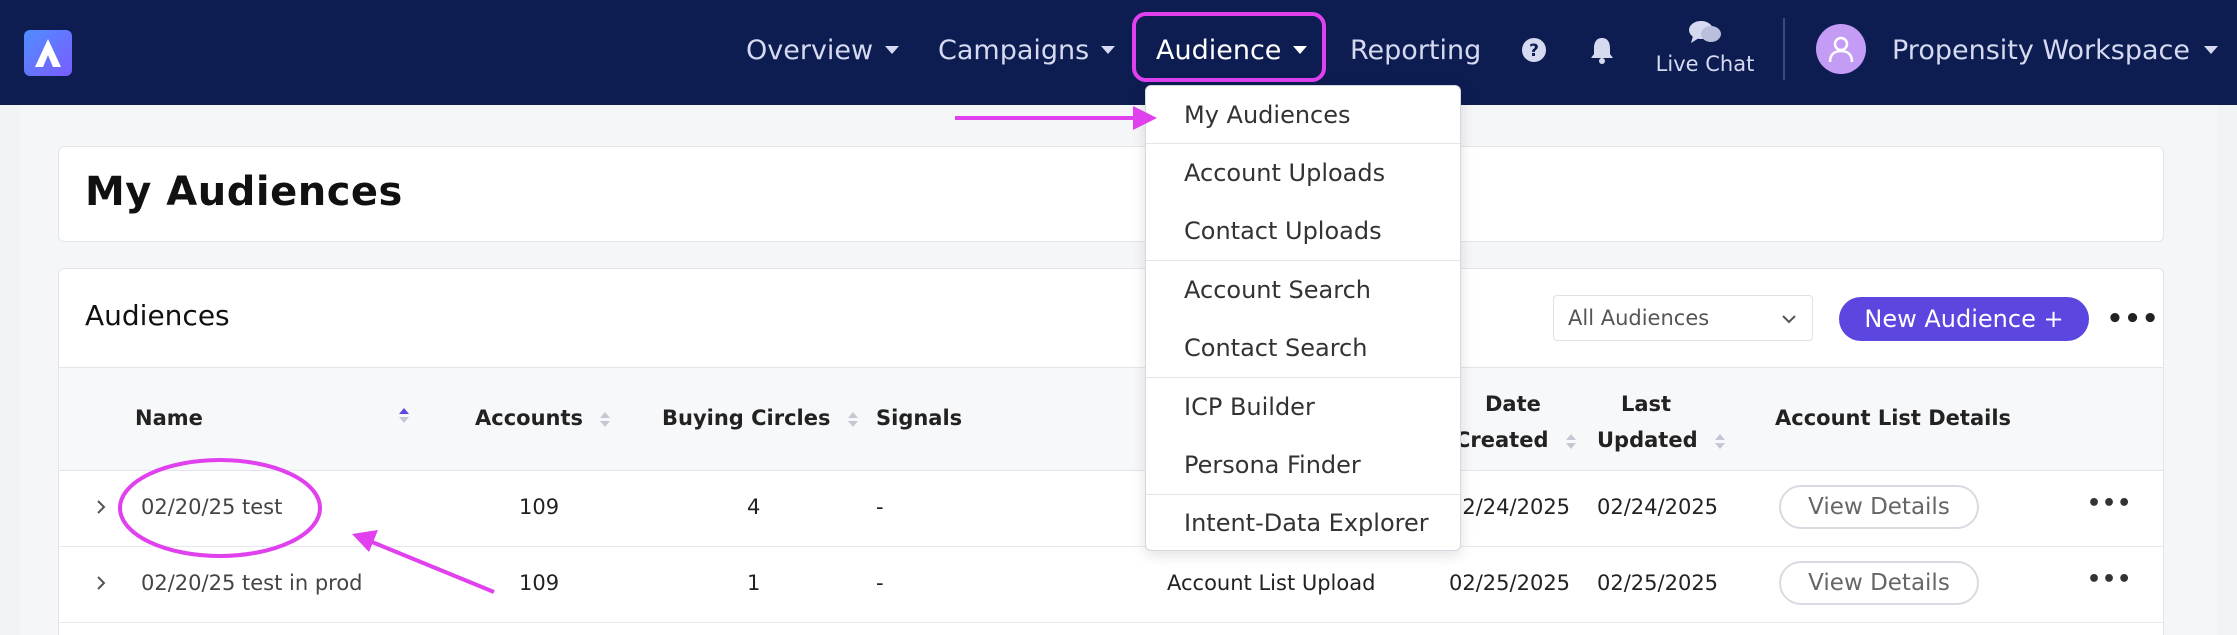 The image size is (2237, 635). What do you see at coordinates (2041, 50) in the screenshot?
I see `workspace-label: Propensity Workspace` at bounding box center [2041, 50].